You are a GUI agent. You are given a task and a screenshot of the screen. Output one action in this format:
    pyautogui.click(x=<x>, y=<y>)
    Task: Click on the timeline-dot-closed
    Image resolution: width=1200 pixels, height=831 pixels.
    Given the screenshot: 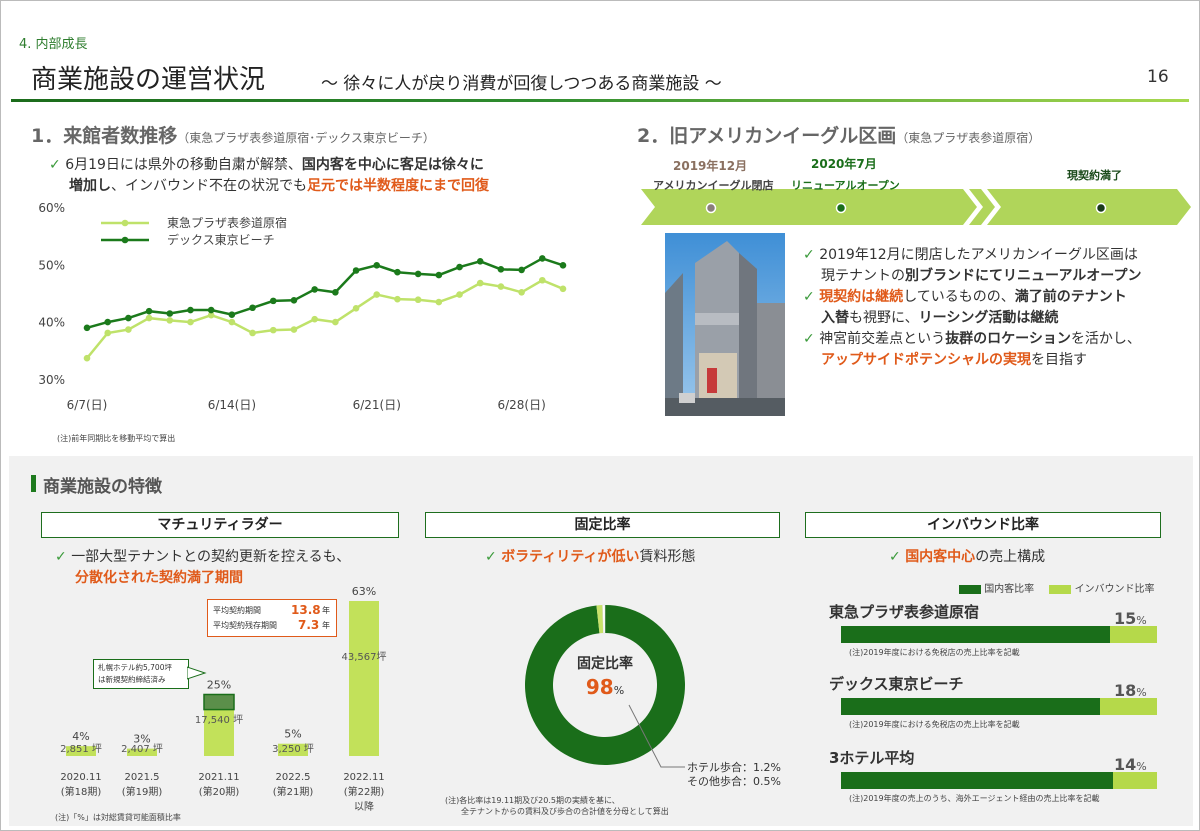 What is the action you would take?
    pyautogui.click(x=711, y=208)
    